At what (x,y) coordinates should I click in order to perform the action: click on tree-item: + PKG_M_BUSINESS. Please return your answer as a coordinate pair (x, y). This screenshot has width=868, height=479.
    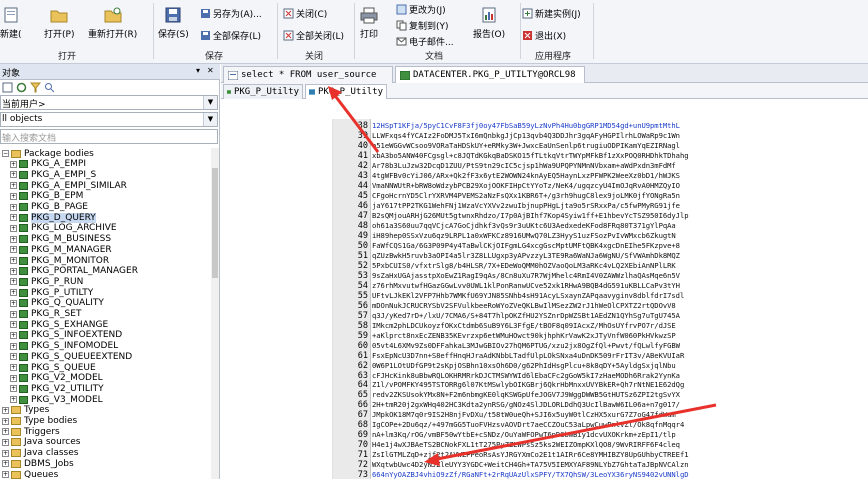
    Looking at the image, I should click on (60, 239).